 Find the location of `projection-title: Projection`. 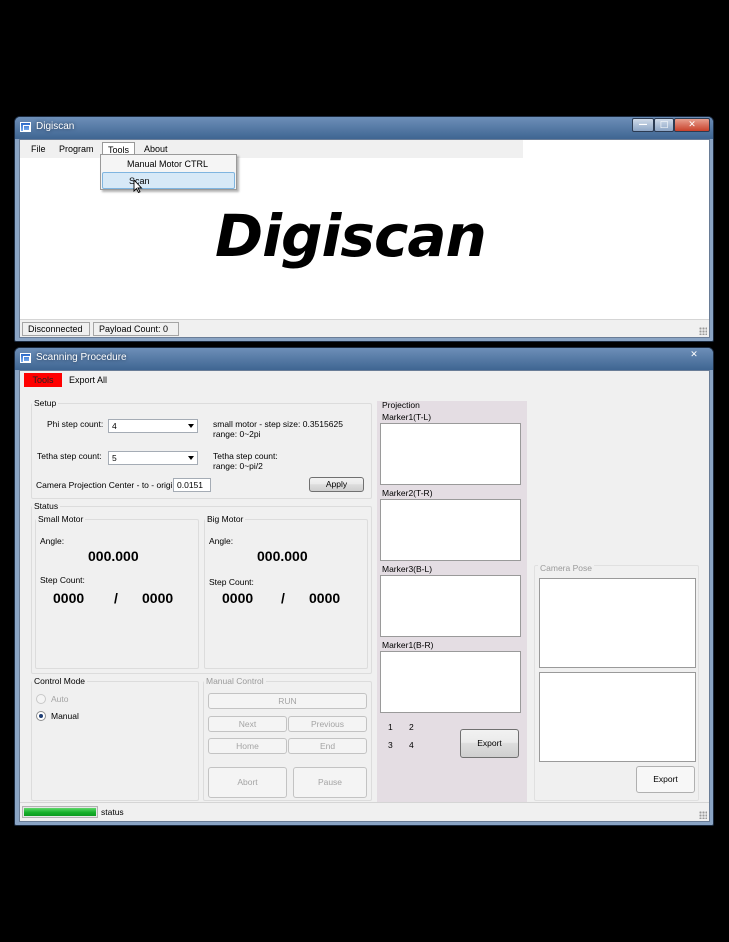

projection-title: Projection is located at coordinates (401, 405).